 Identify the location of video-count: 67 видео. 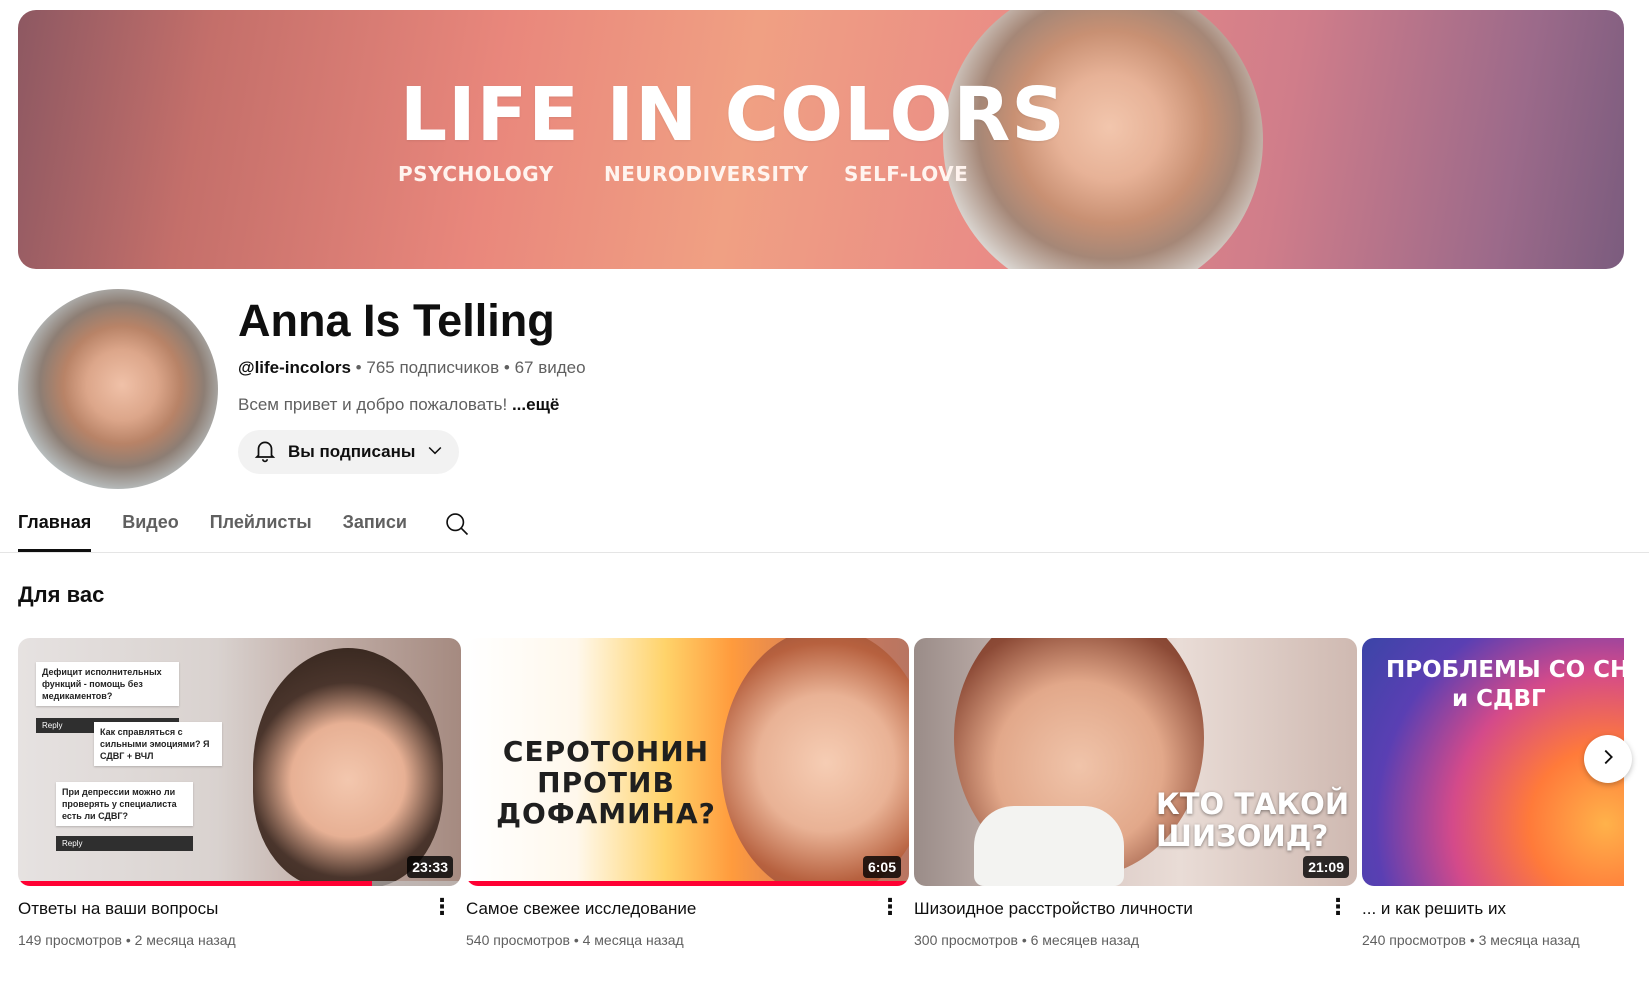
(550, 367).